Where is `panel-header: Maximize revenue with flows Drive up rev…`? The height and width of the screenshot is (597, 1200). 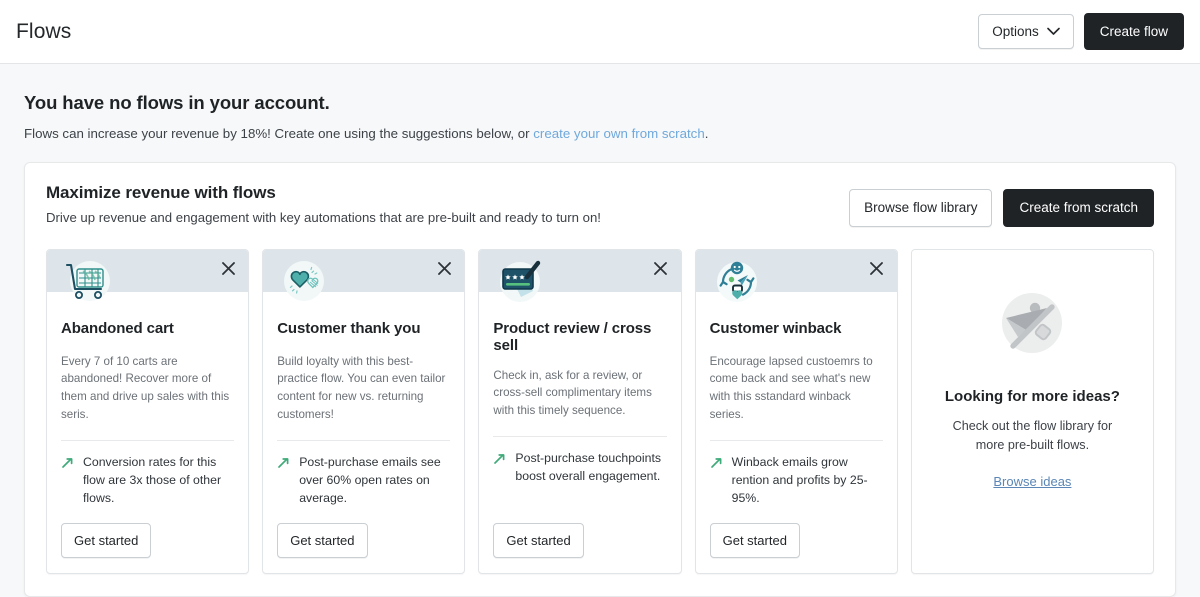
panel-header: Maximize revenue with flows Drive up rev… is located at coordinates (600, 205).